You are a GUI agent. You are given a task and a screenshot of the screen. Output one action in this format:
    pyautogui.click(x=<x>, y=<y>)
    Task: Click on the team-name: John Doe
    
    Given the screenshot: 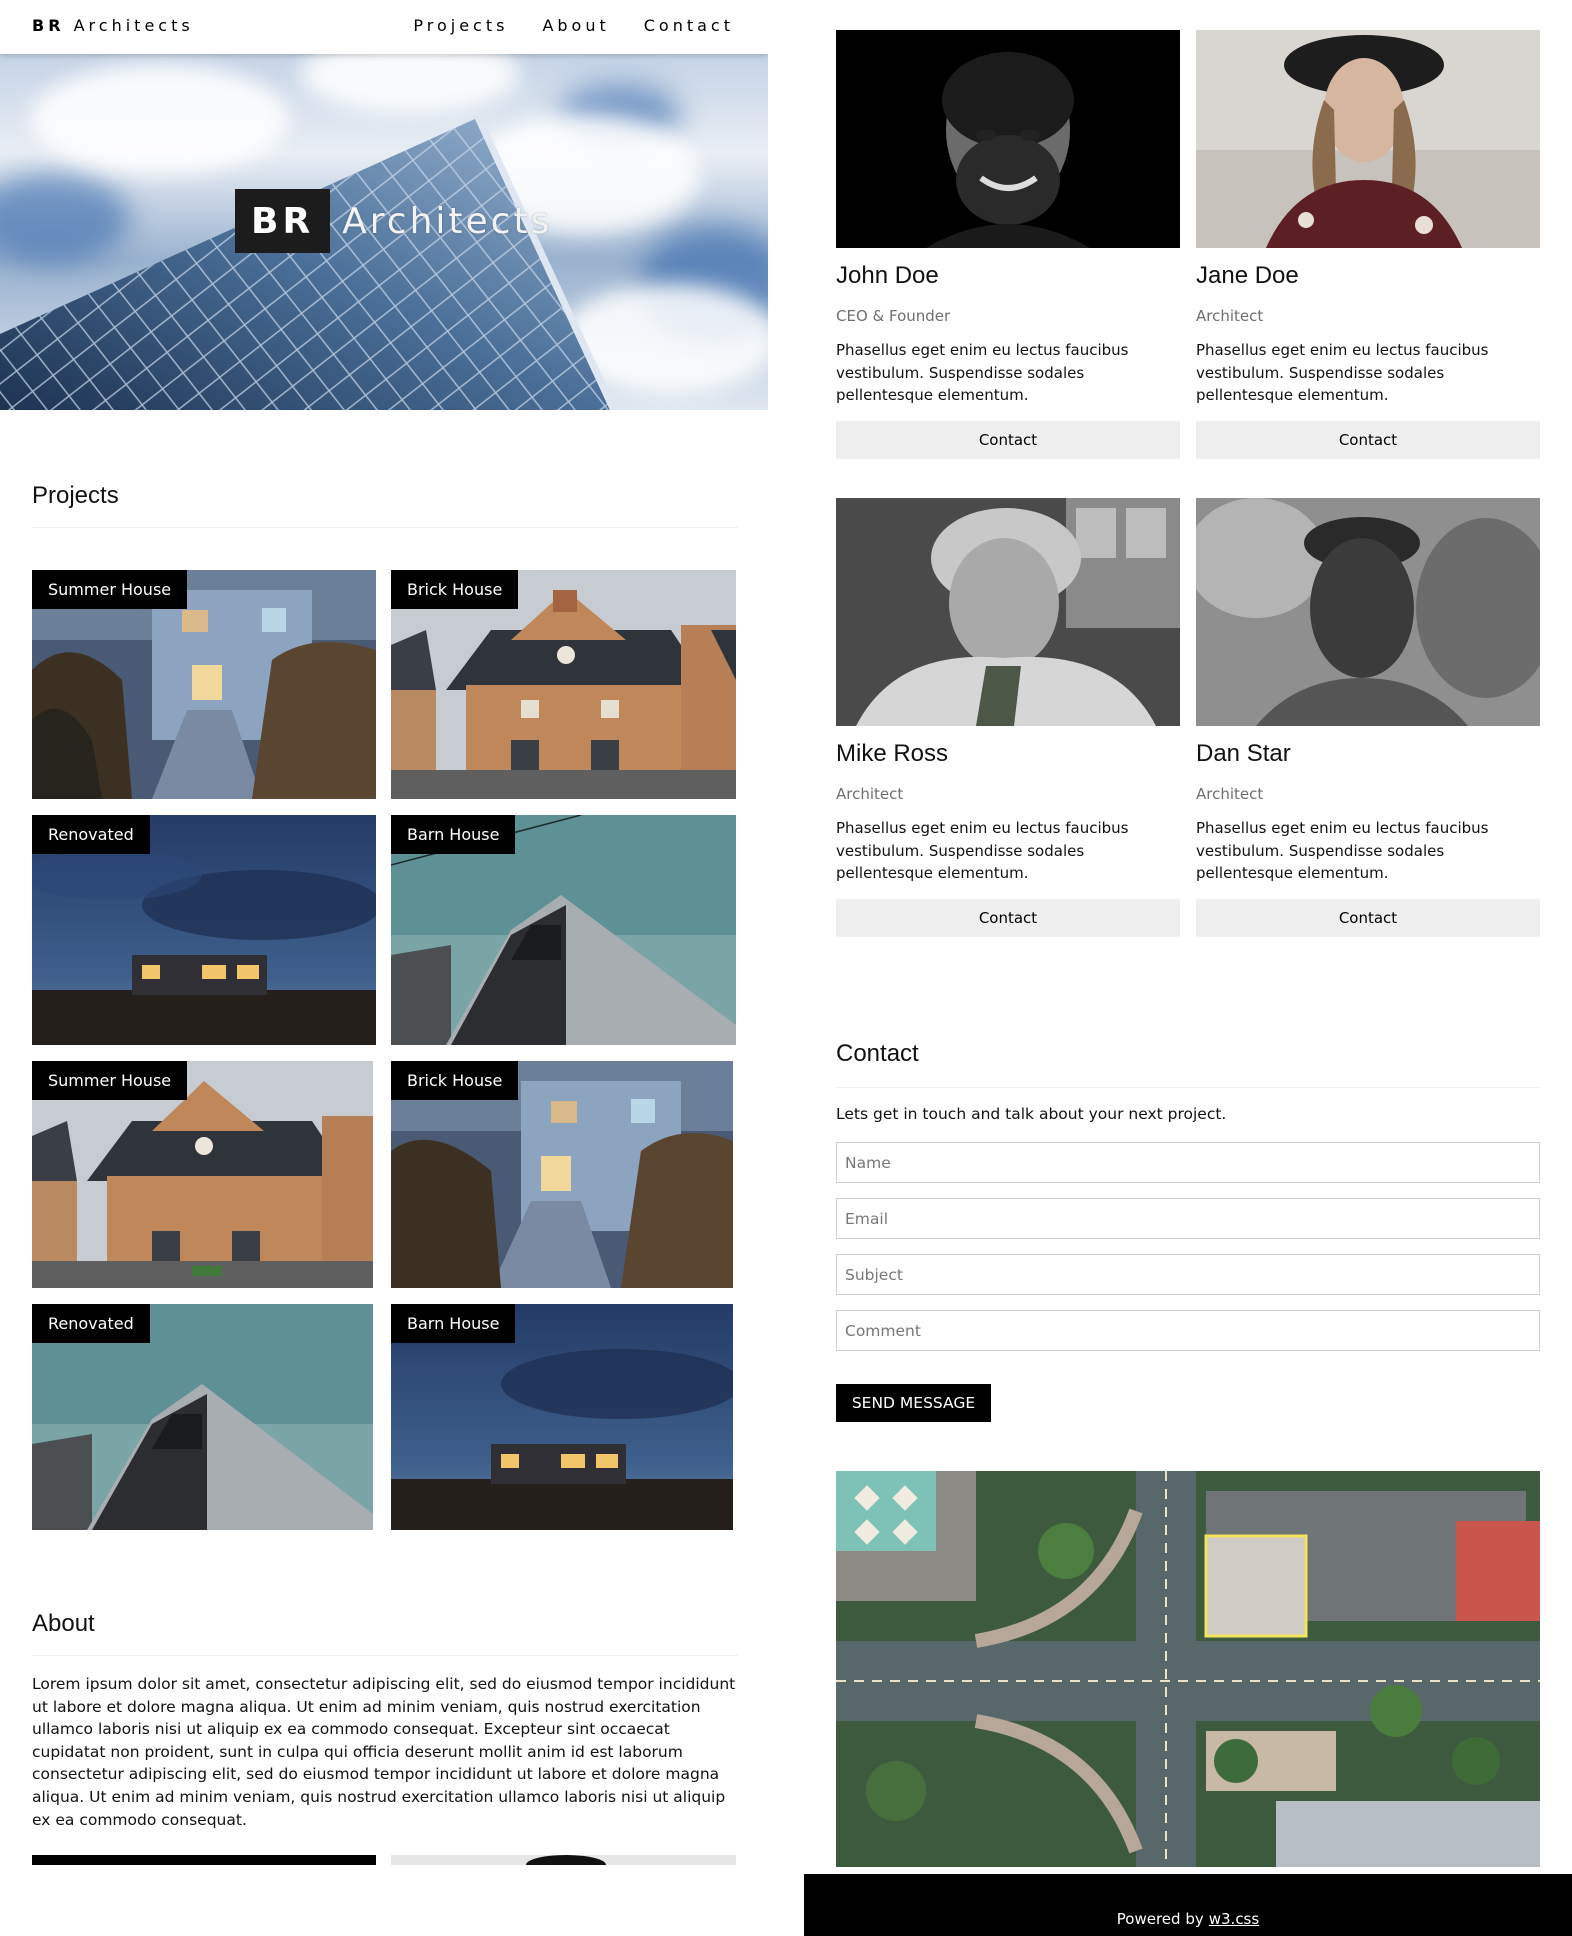 What is the action you would take?
    pyautogui.click(x=887, y=275)
    